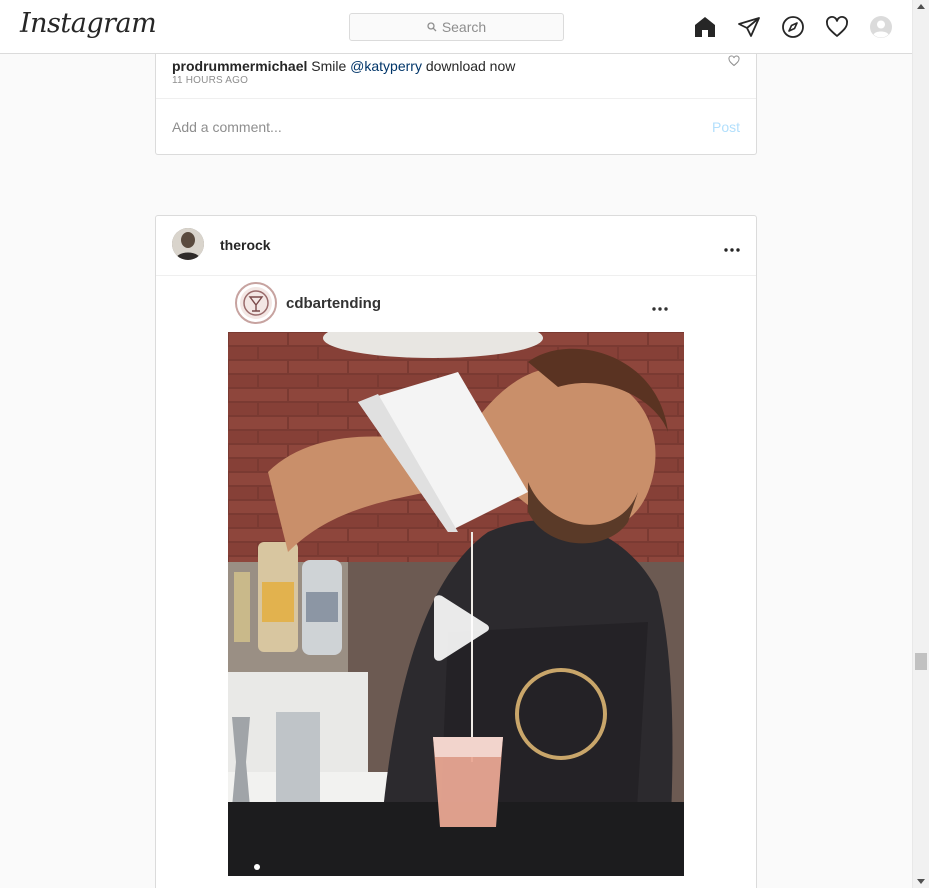 The image size is (929, 888). Describe the element at coordinates (793, 27) in the screenshot. I see `explore-icon` at that location.